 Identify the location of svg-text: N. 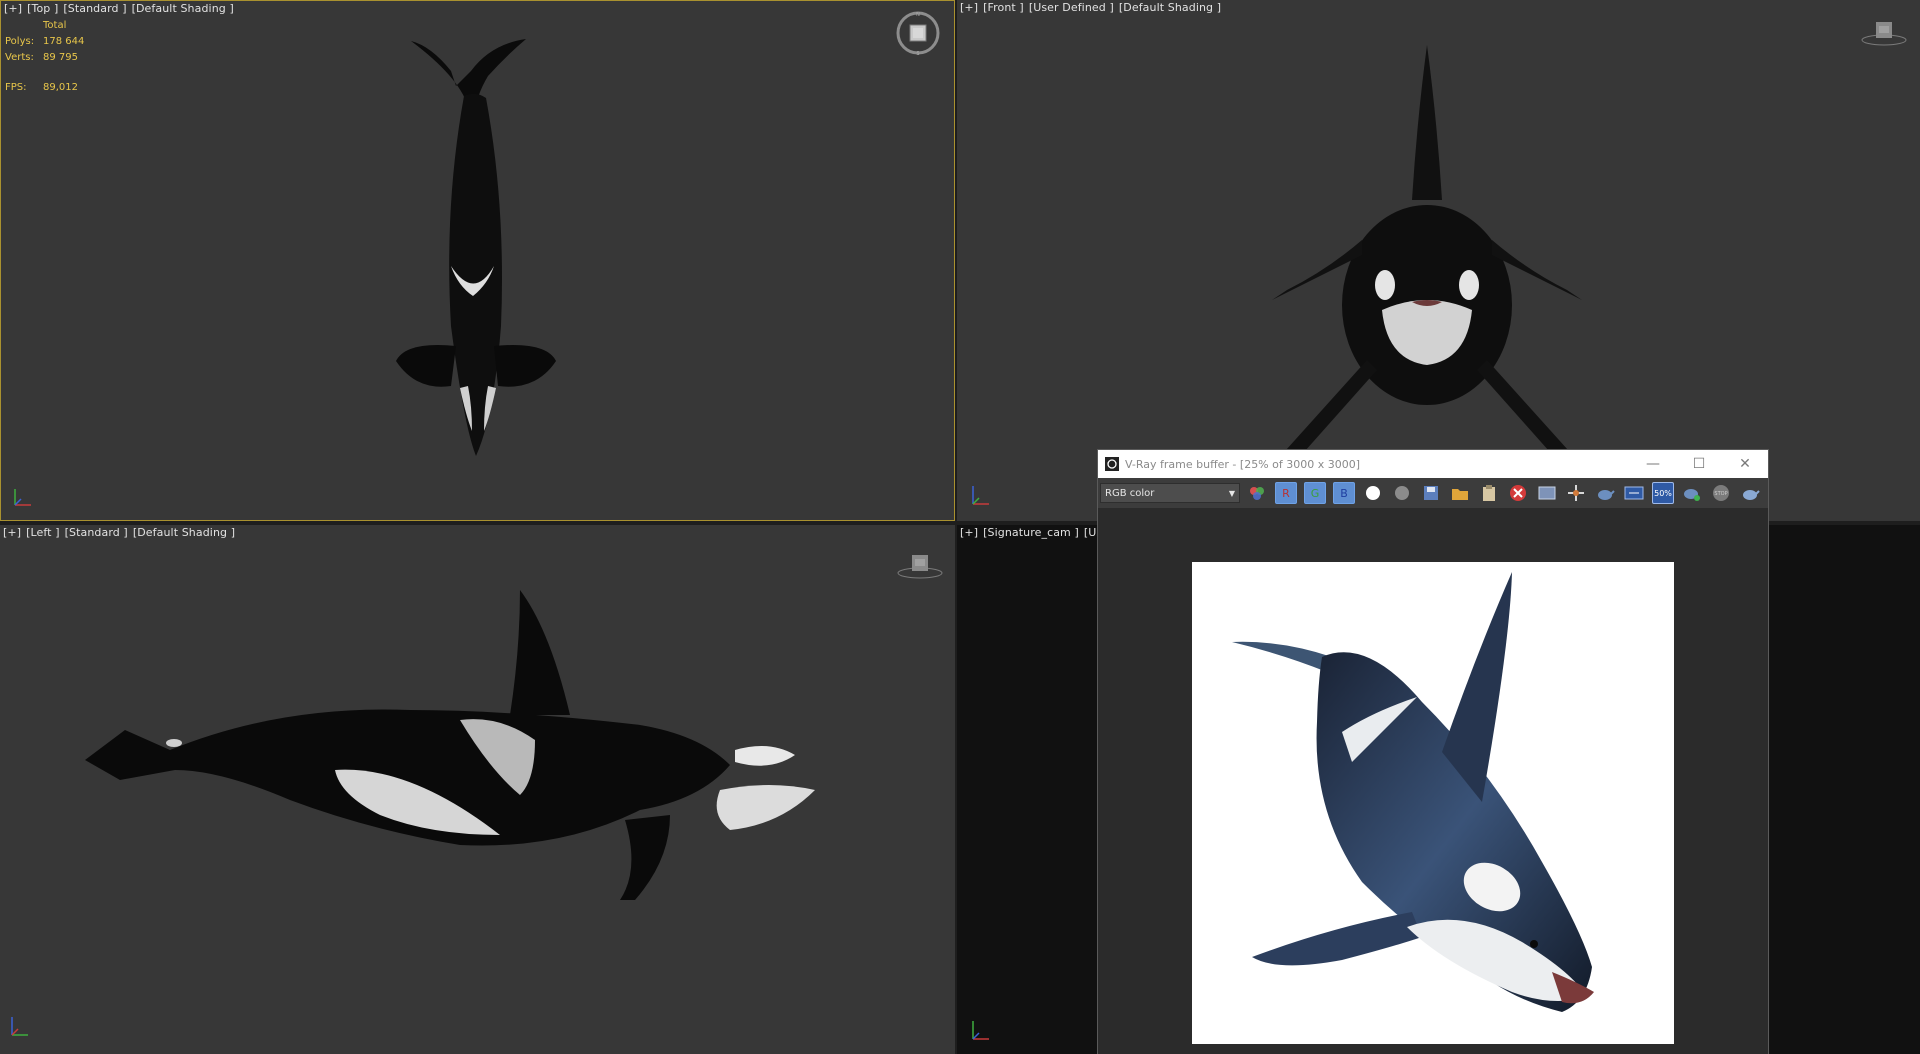
(918, 15).